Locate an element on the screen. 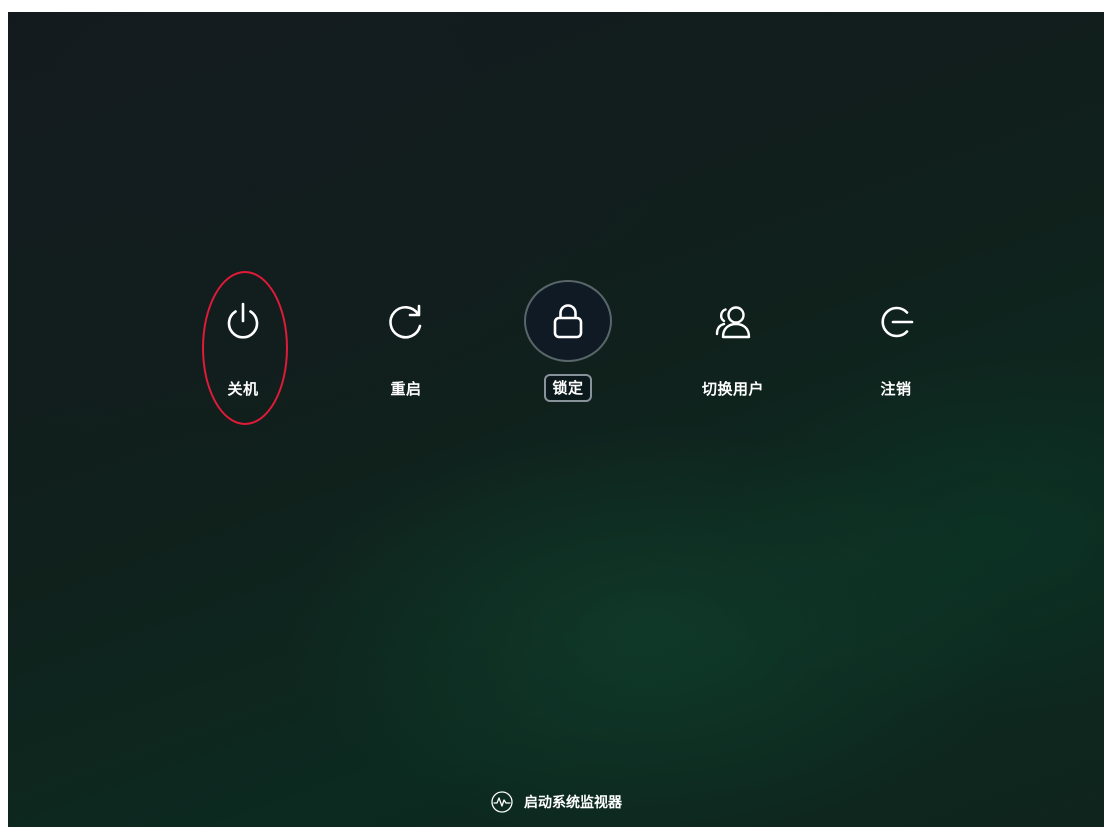 This screenshot has height=827, width=1104. logout-icon-wrap is located at coordinates (896, 322).